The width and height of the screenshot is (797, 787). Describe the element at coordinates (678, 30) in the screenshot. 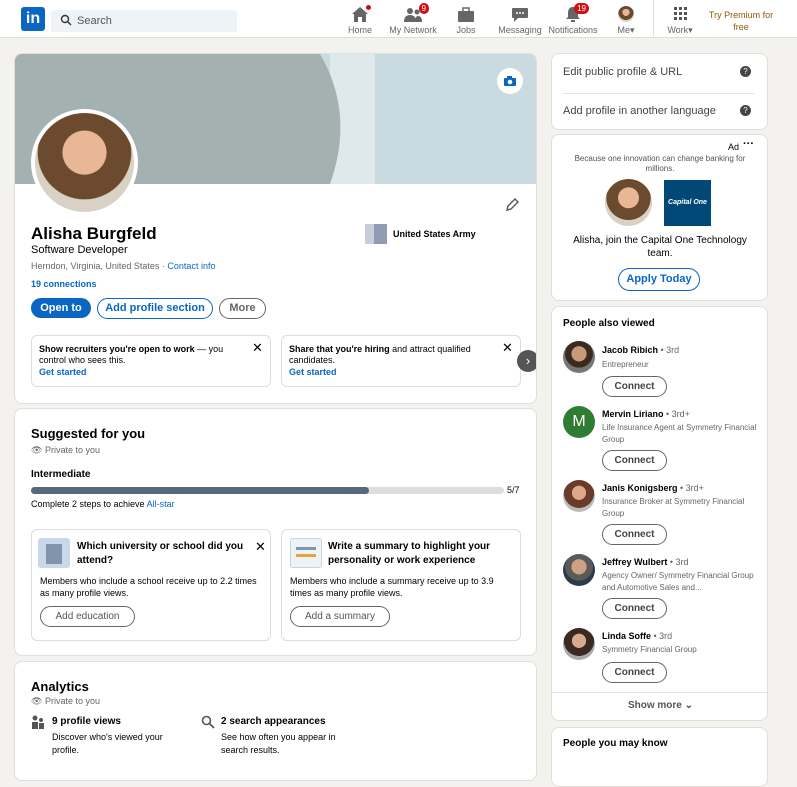

I see `nav-work-label: Work` at that location.